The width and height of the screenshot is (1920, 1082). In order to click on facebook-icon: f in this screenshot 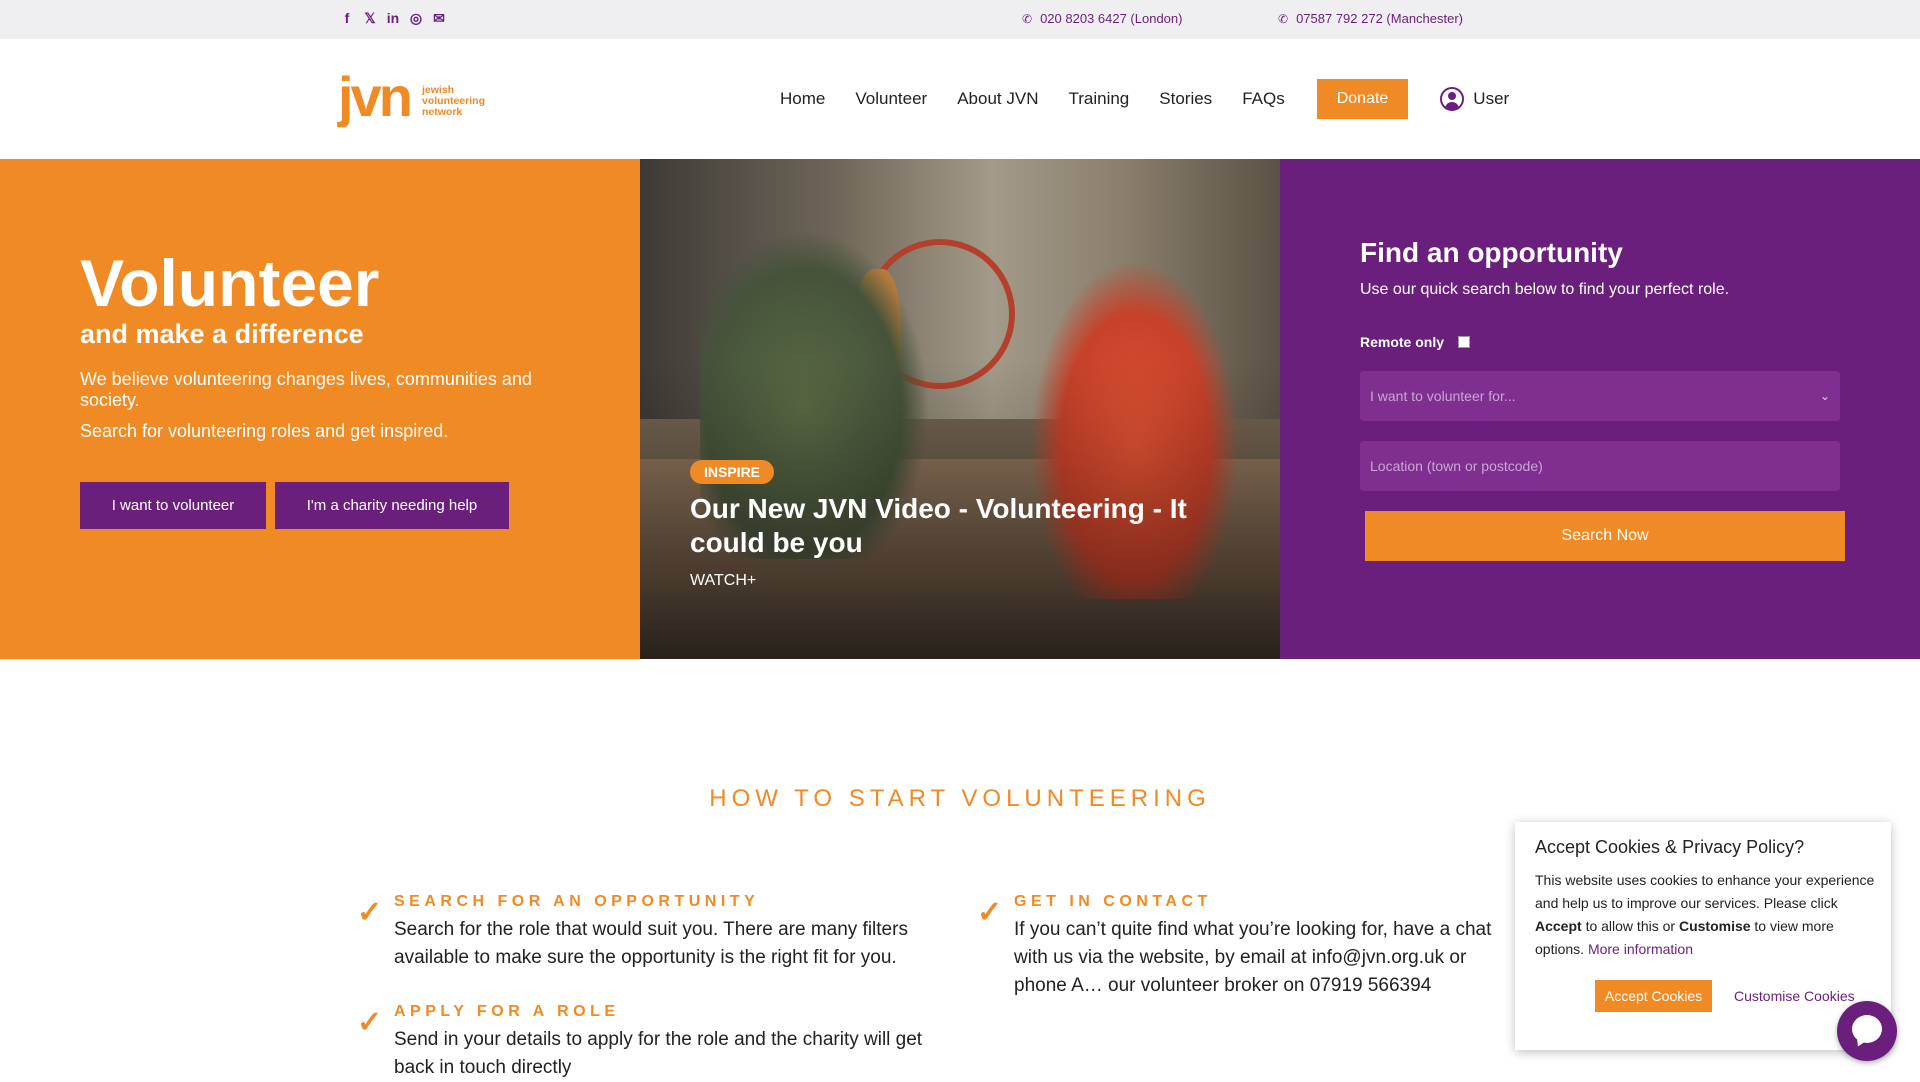, I will do `click(347, 18)`.